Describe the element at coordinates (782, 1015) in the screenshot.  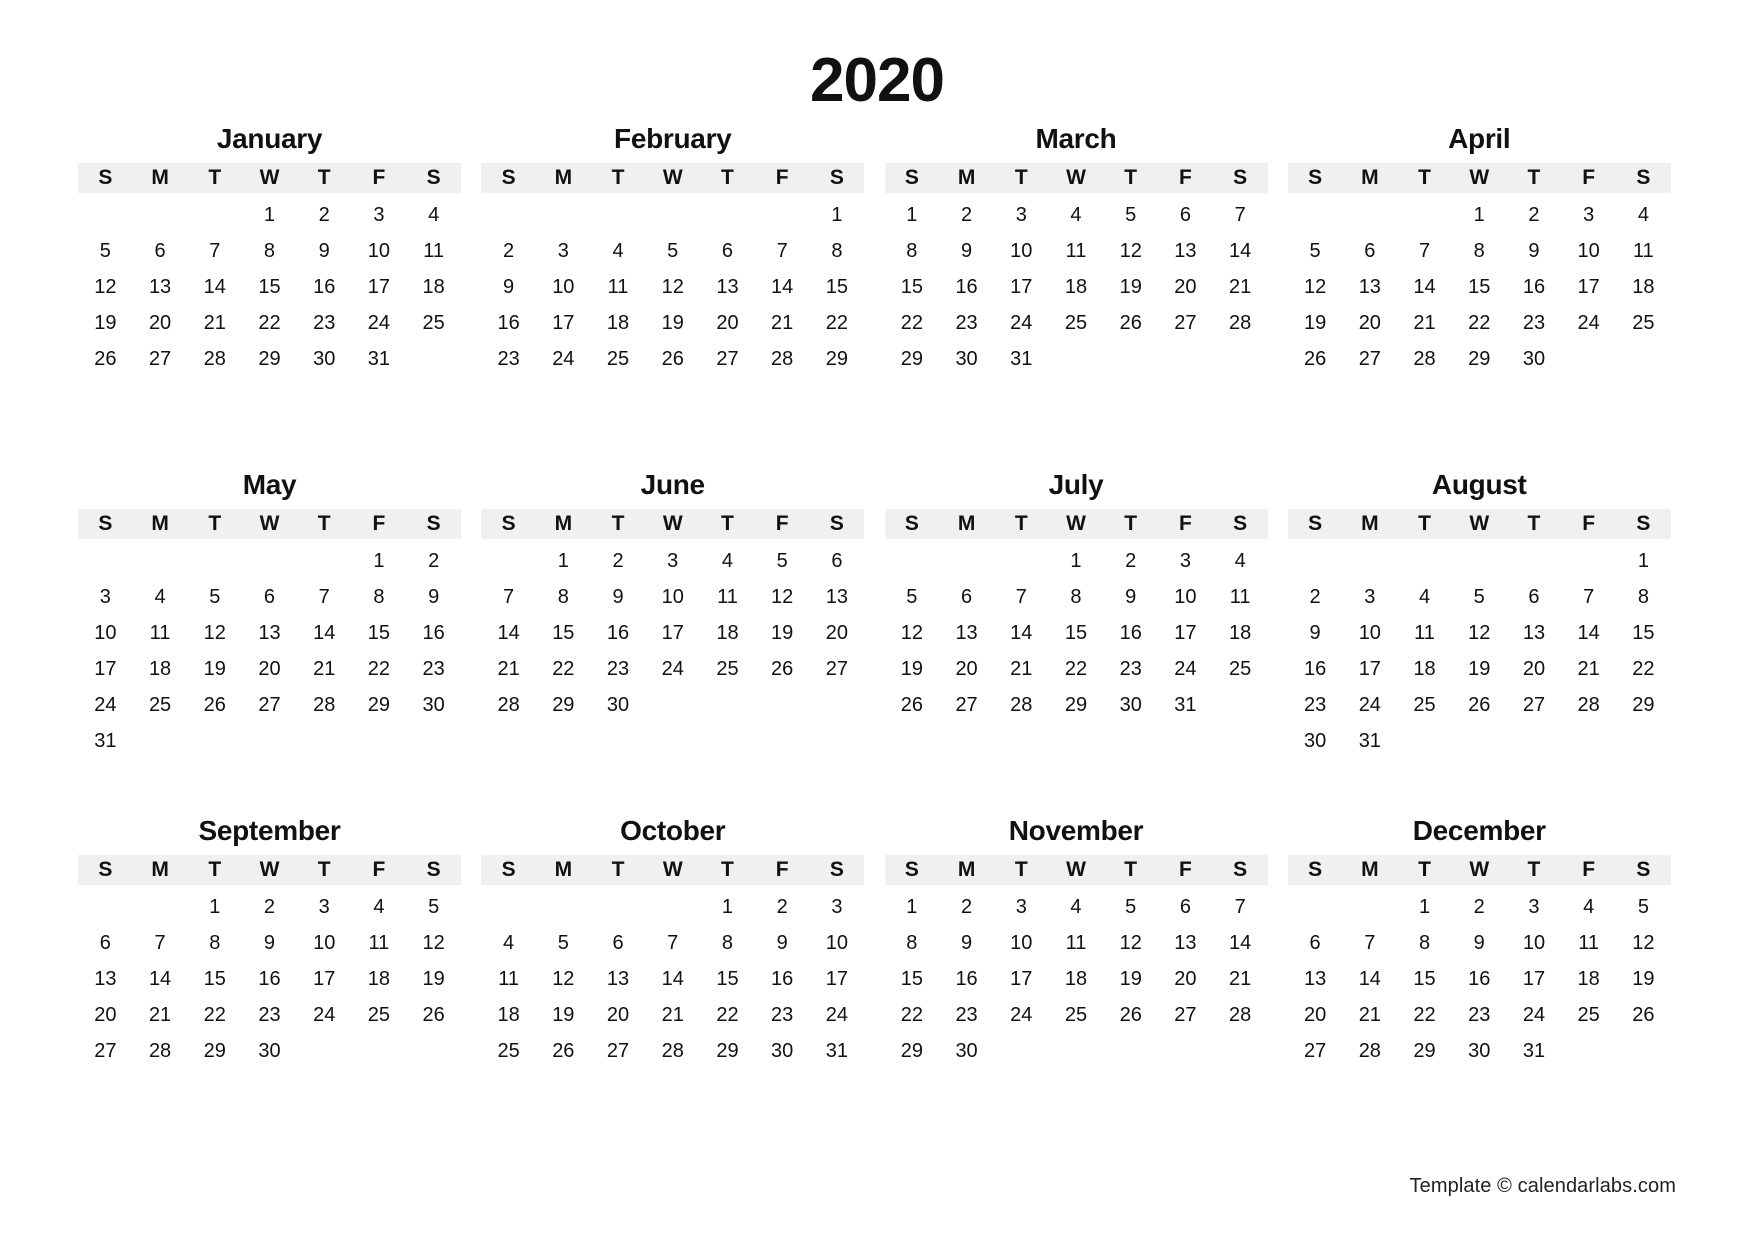
I see `day-cell: 23` at that location.